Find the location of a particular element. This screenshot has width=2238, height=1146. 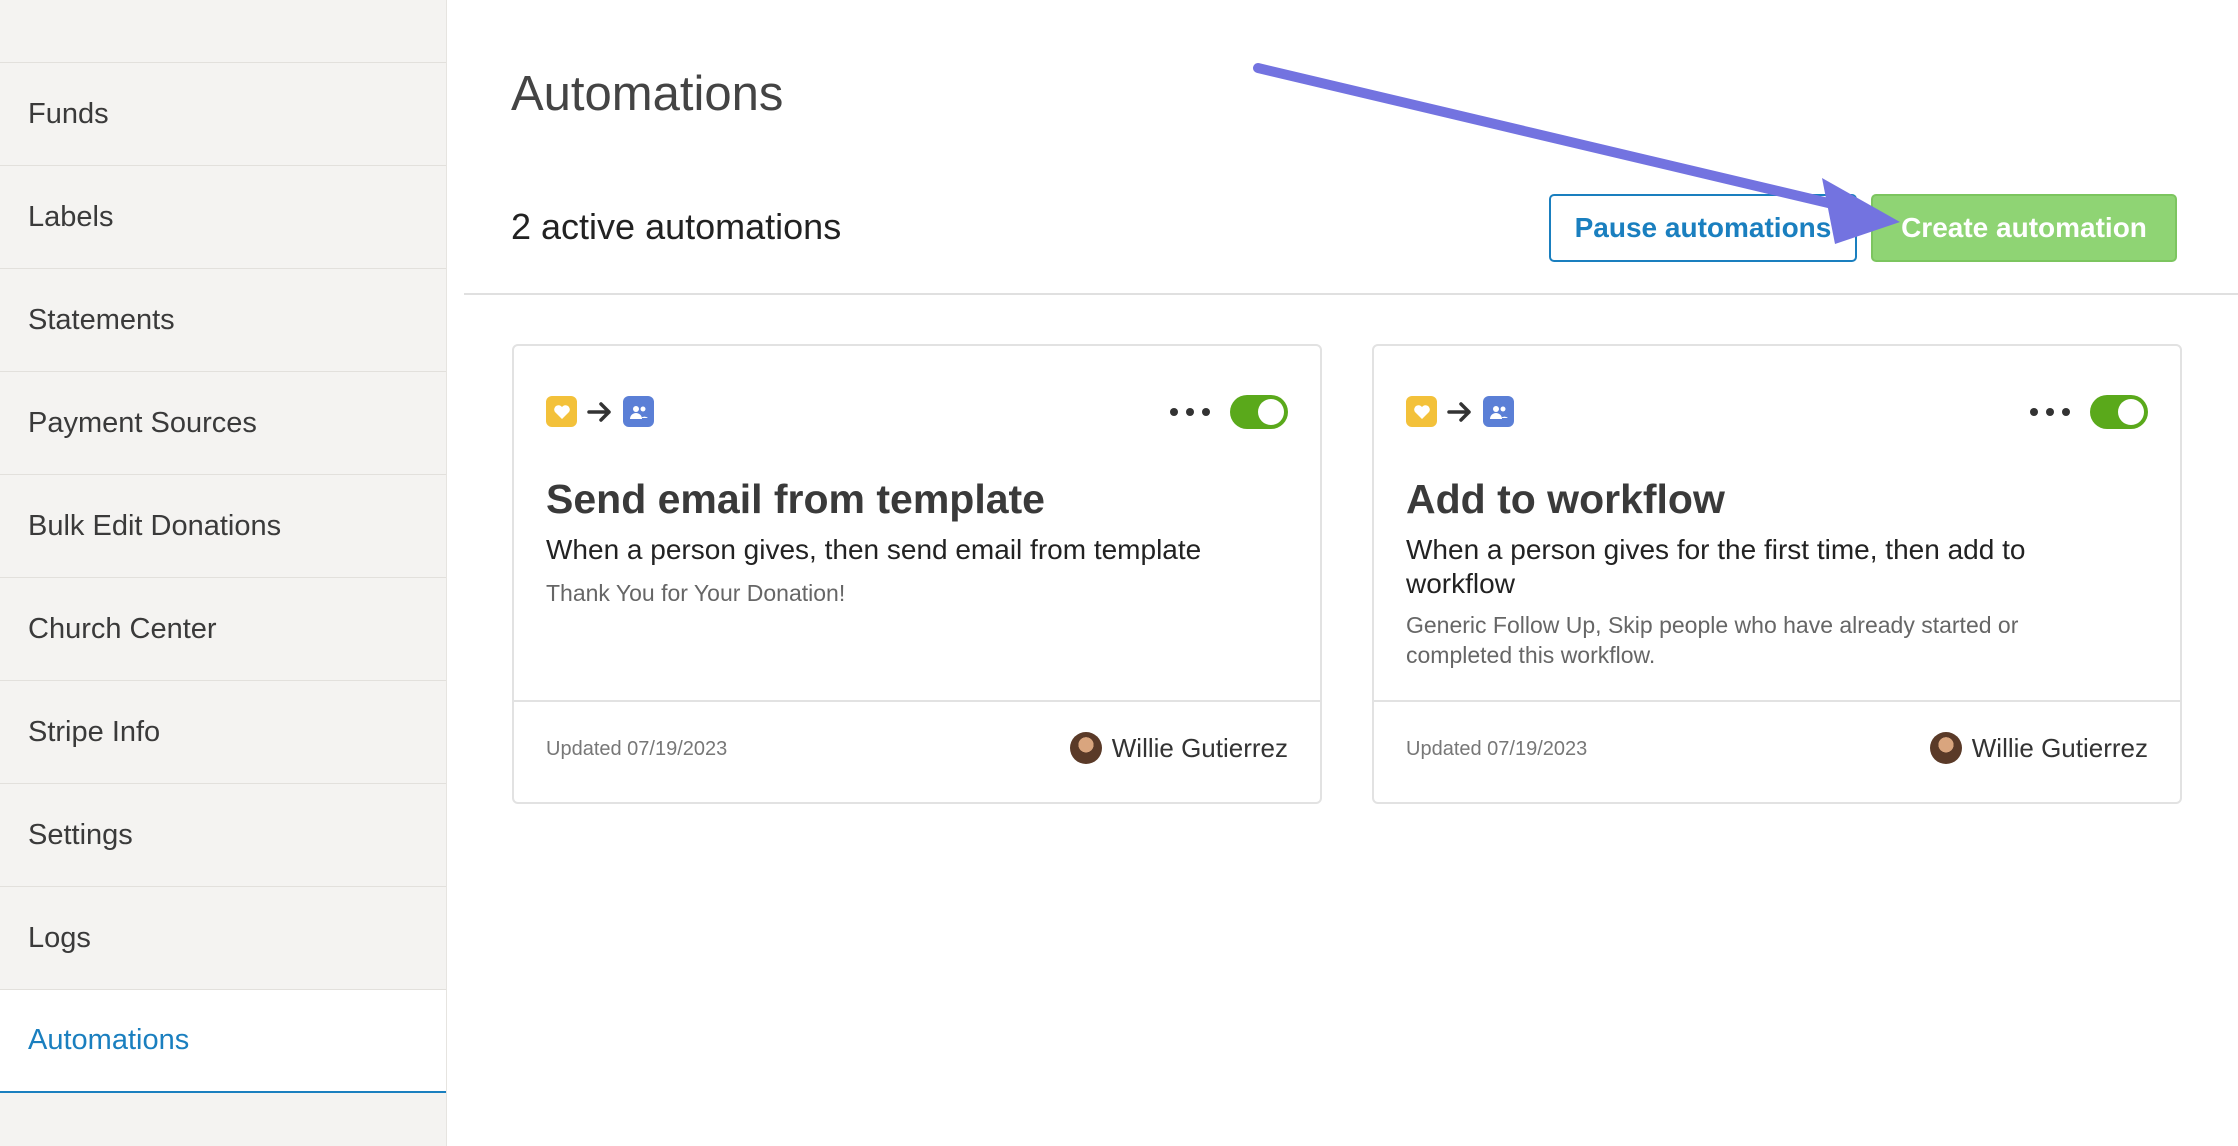

sidebar-item-label: Bulk Edit Donations is located at coordinates (155, 525).